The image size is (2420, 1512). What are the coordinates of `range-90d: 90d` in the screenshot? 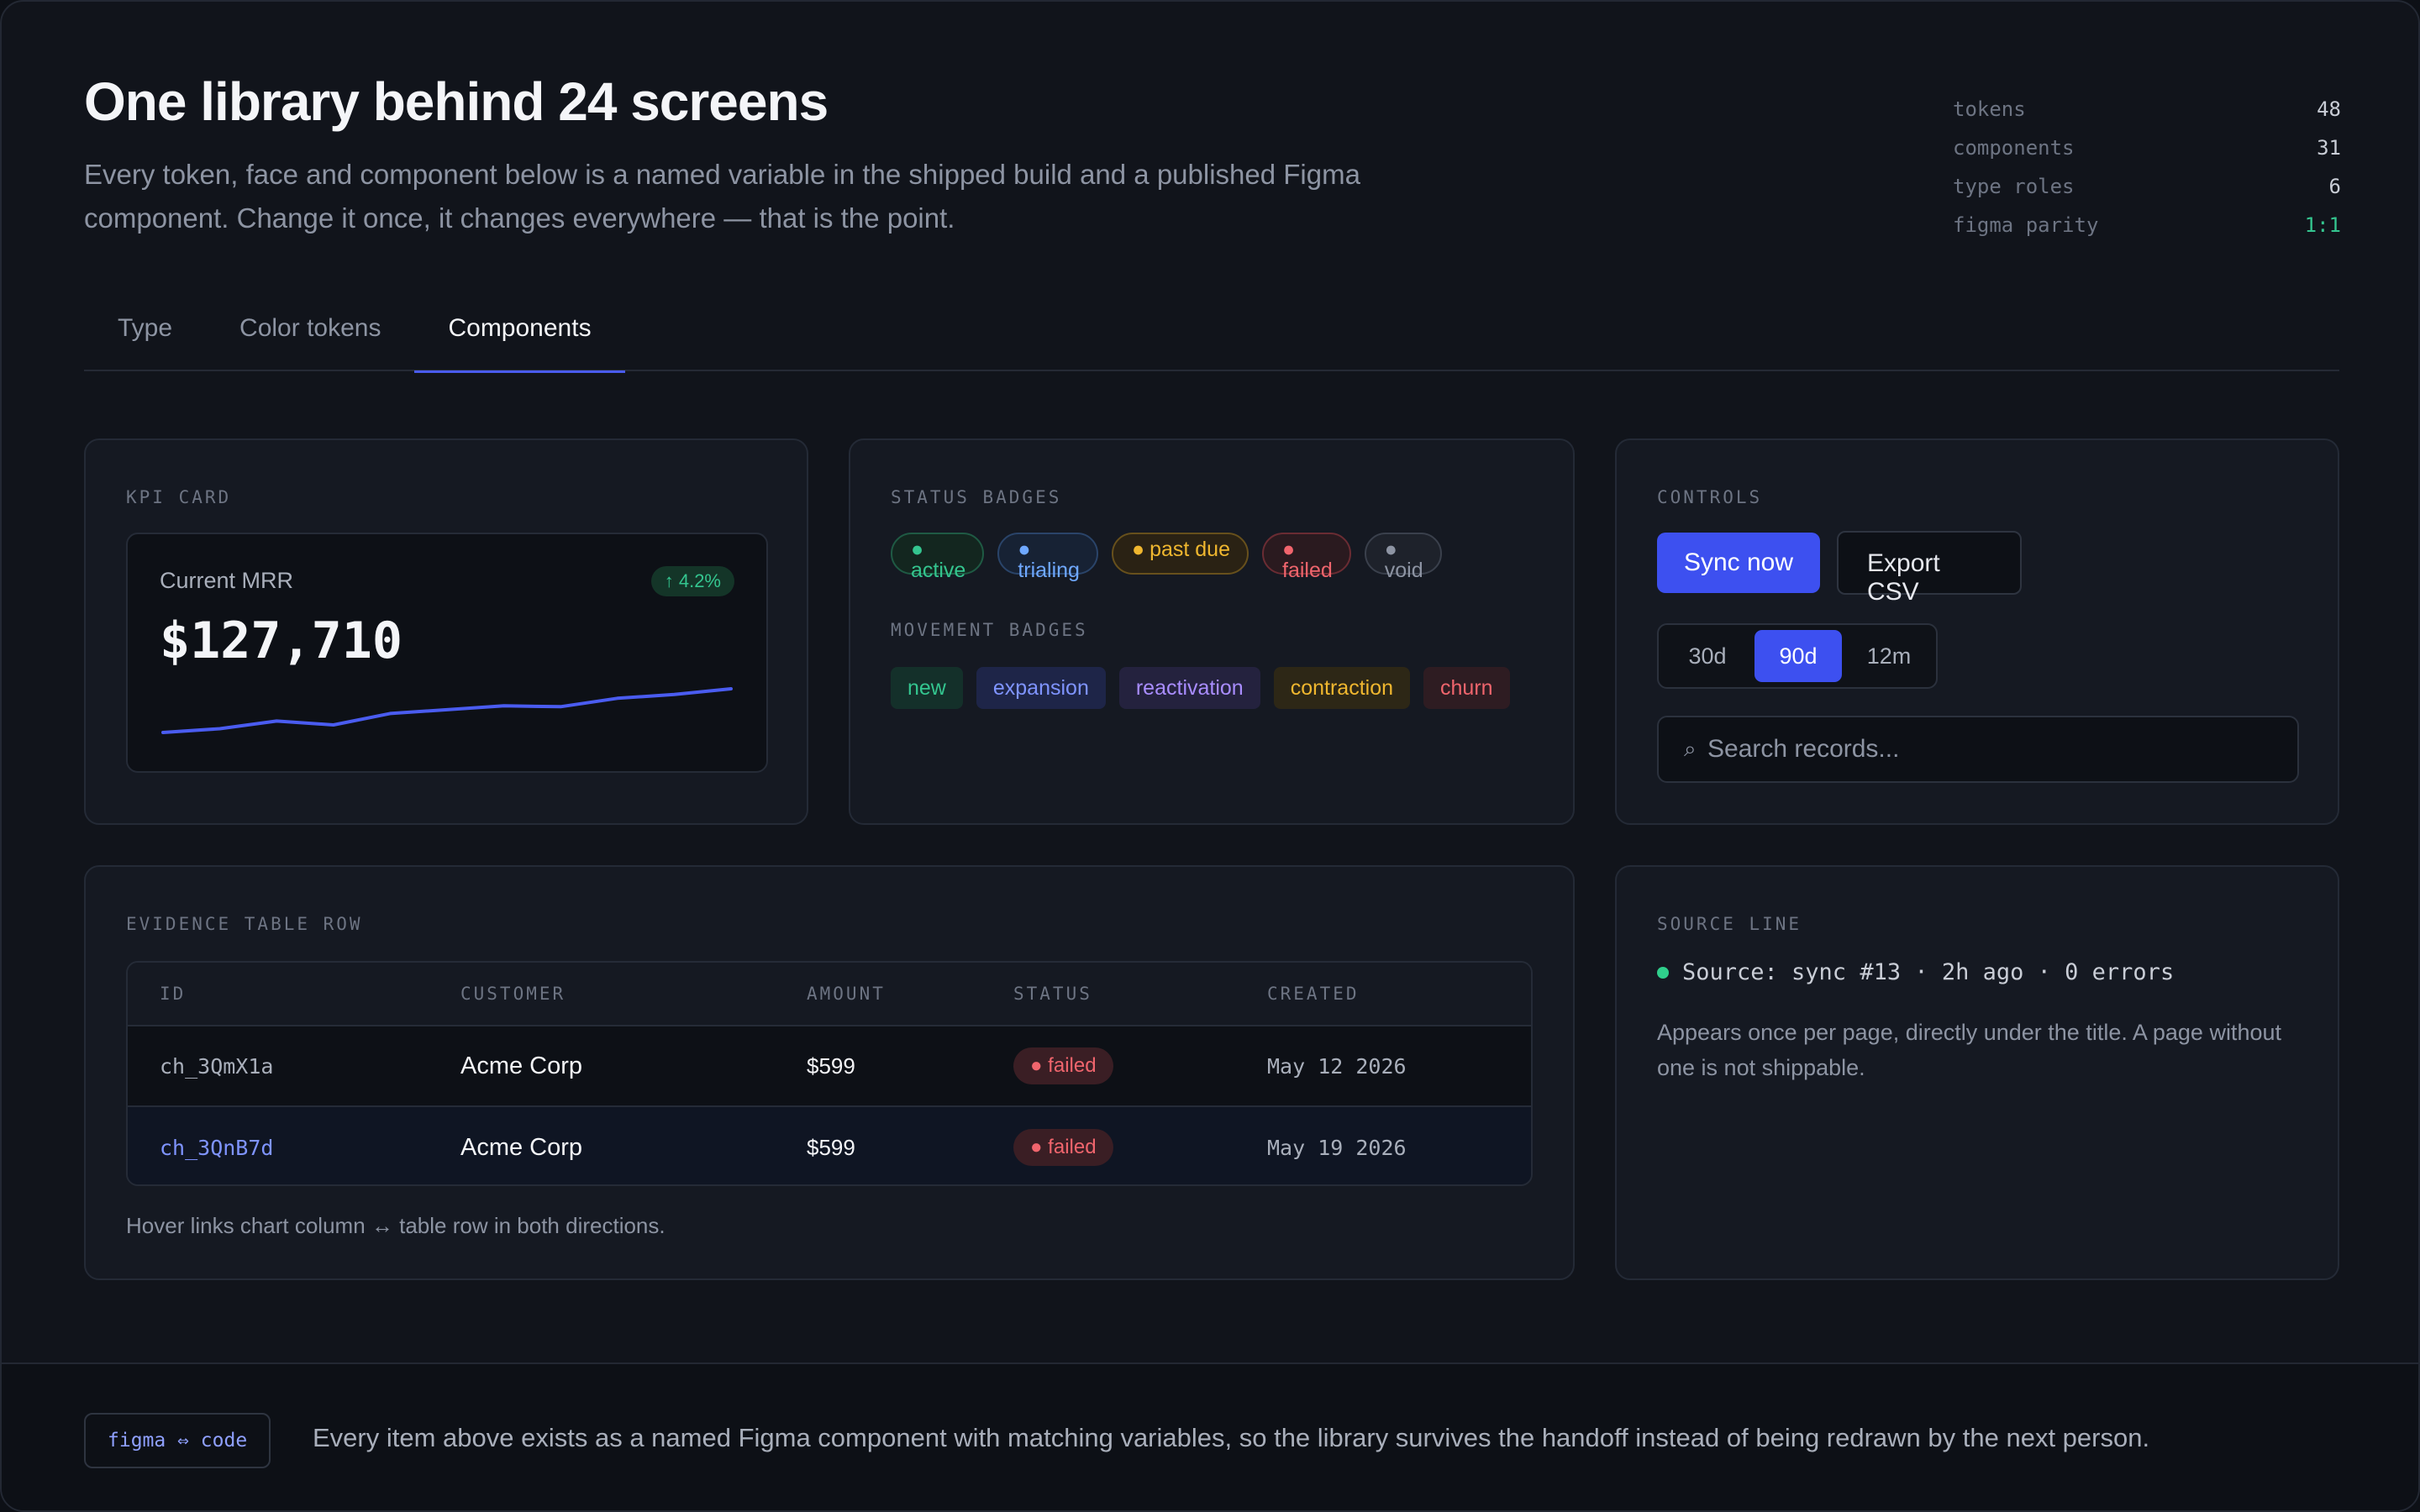 It's located at (1798, 656).